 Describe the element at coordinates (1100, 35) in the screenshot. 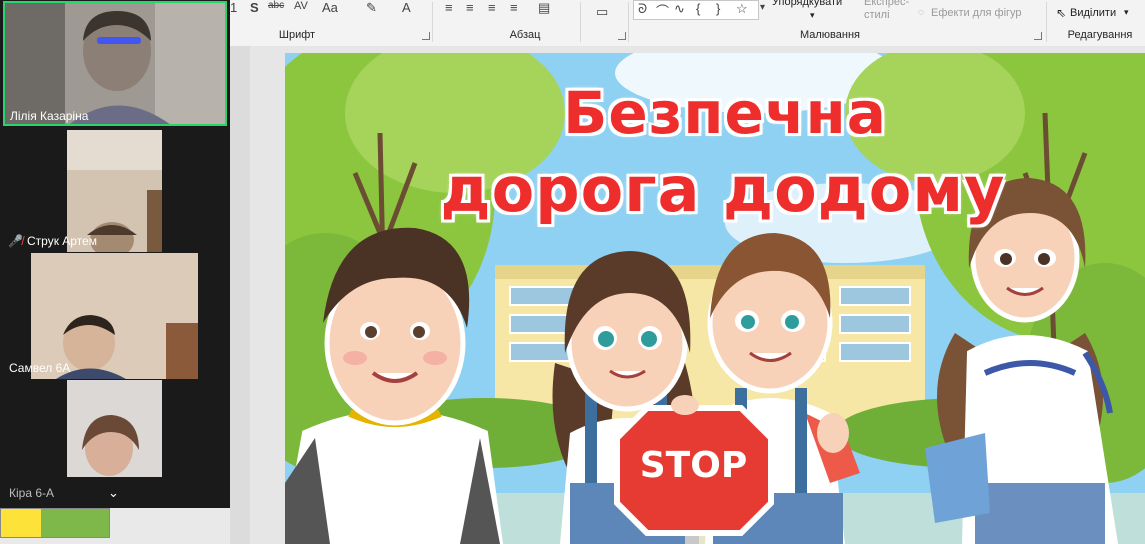

I see `editing-group-label: Редагування` at that location.